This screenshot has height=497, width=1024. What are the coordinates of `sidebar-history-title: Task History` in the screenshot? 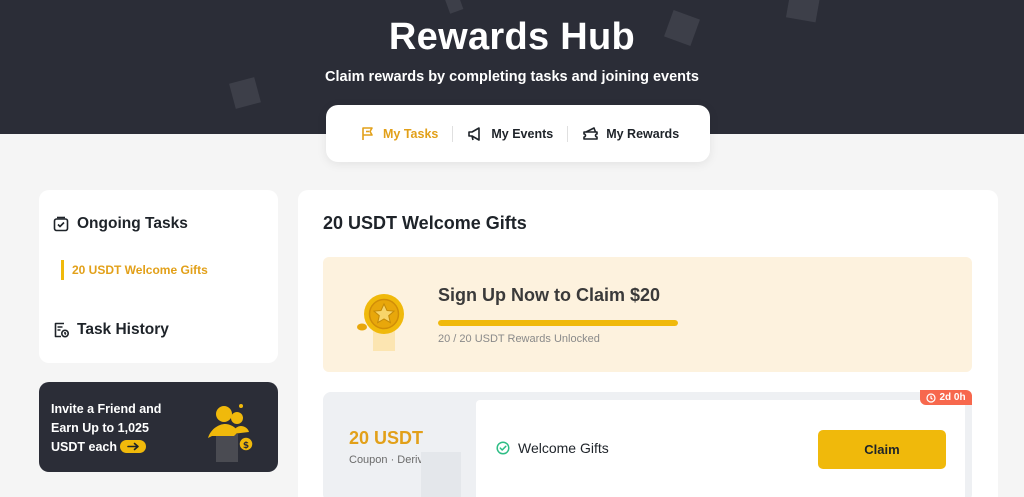 It's located at (123, 329).